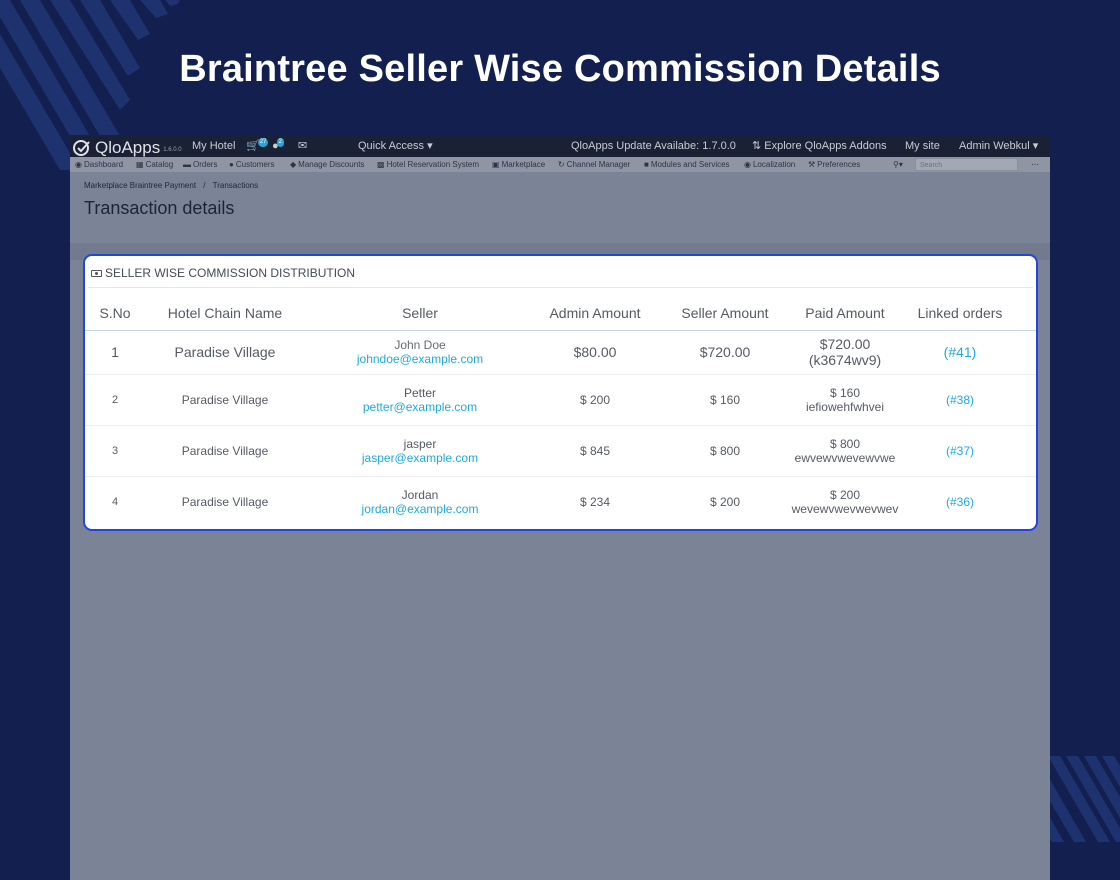  Describe the element at coordinates (420, 313) in the screenshot. I see `col-seller: Seller` at that location.